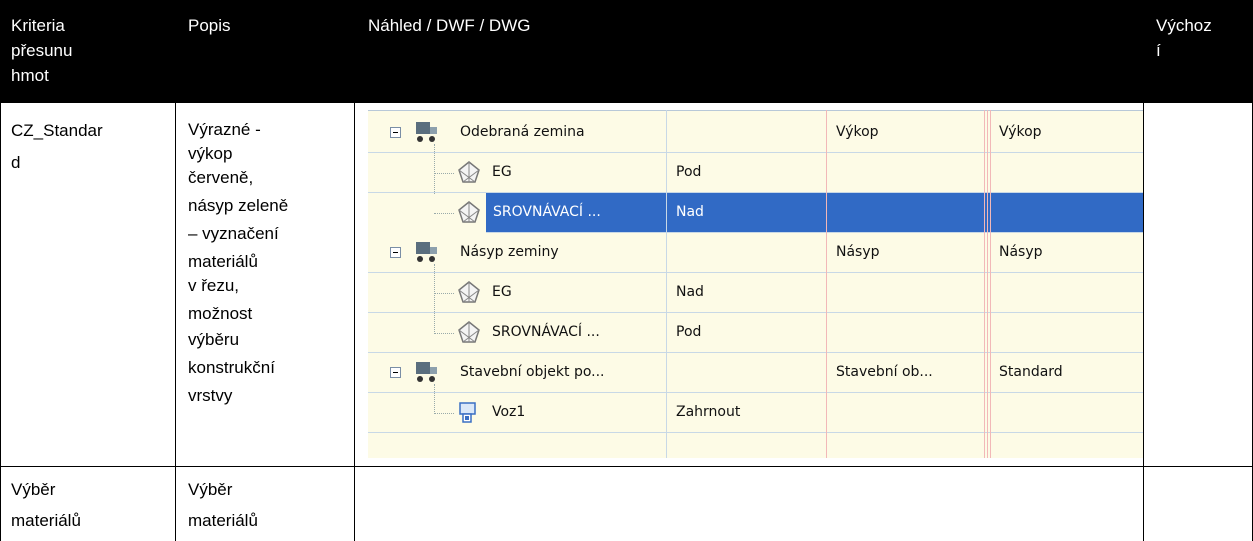 Image resolution: width=1253 pixels, height=541 pixels. What do you see at coordinates (858, 252) in the screenshot?
I see `tree-row-cut-fill: Násyp` at bounding box center [858, 252].